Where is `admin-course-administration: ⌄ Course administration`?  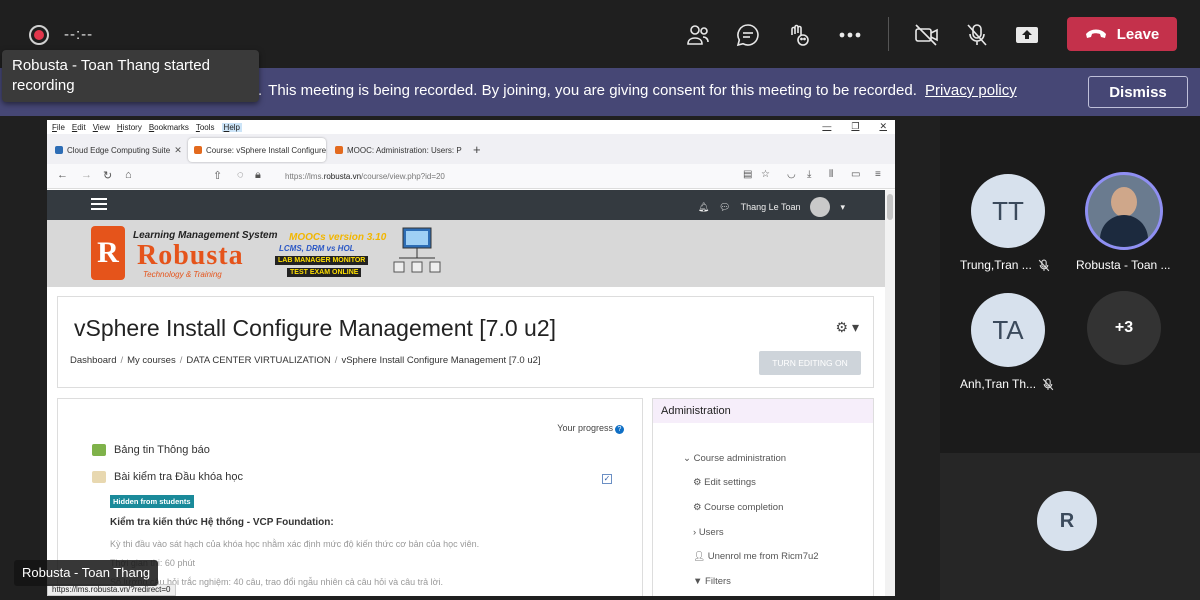 admin-course-administration: ⌄ Course administration is located at coordinates (734, 458).